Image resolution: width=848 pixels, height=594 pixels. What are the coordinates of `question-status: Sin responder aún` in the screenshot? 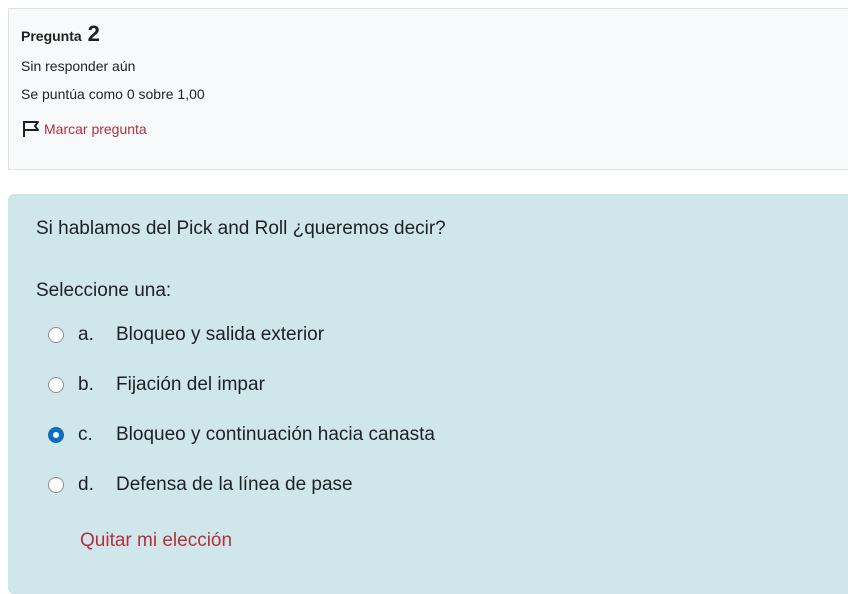 It's located at (78, 66).